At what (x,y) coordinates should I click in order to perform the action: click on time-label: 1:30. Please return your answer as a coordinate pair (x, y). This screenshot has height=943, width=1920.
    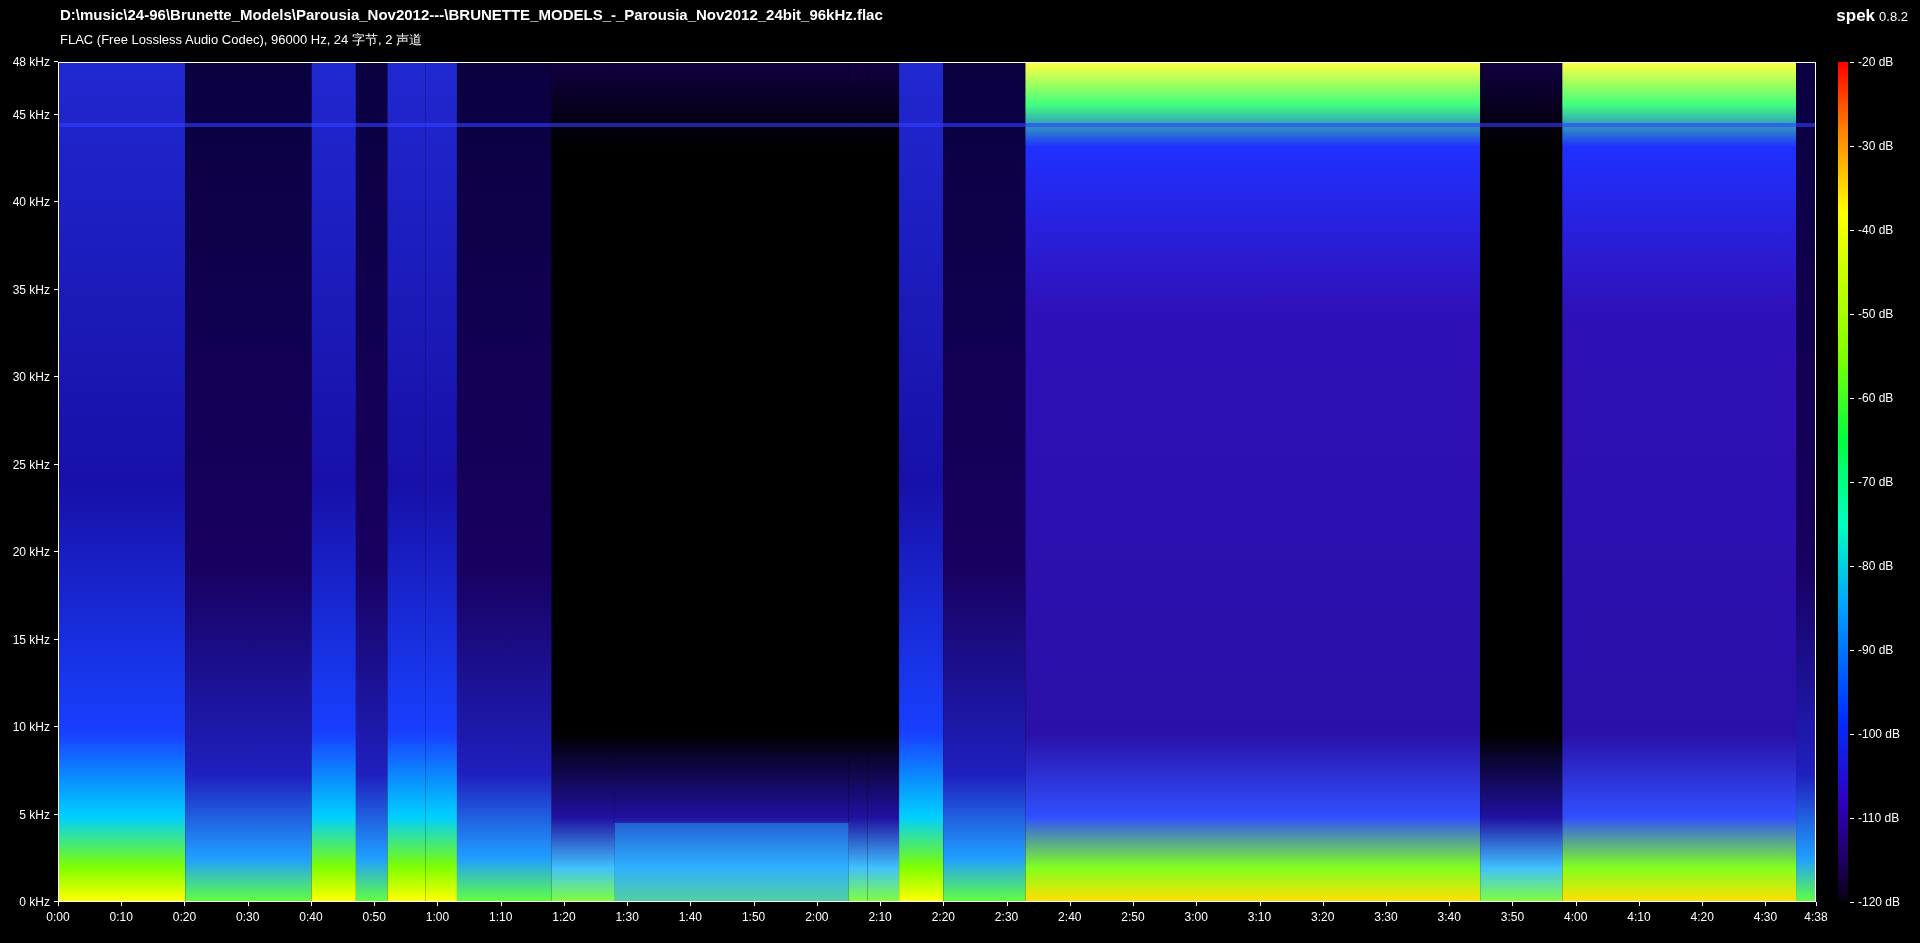
    Looking at the image, I should click on (627, 917).